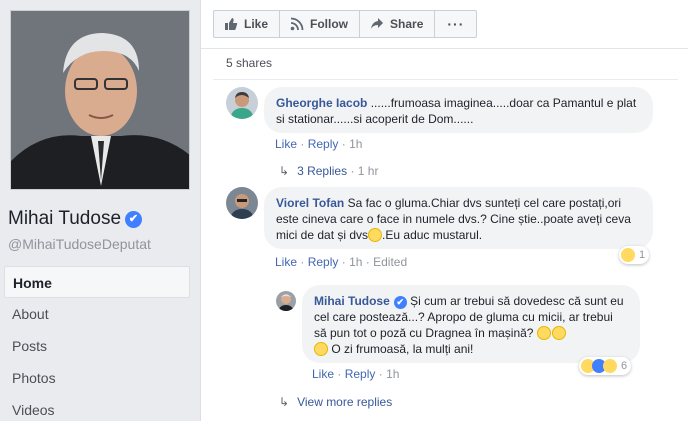 The height and width of the screenshot is (421, 688). What do you see at coordinates (310, 203) in the screenshot?
I see `comment-author: Viorel Tofan` at bounding box center [310, 203].